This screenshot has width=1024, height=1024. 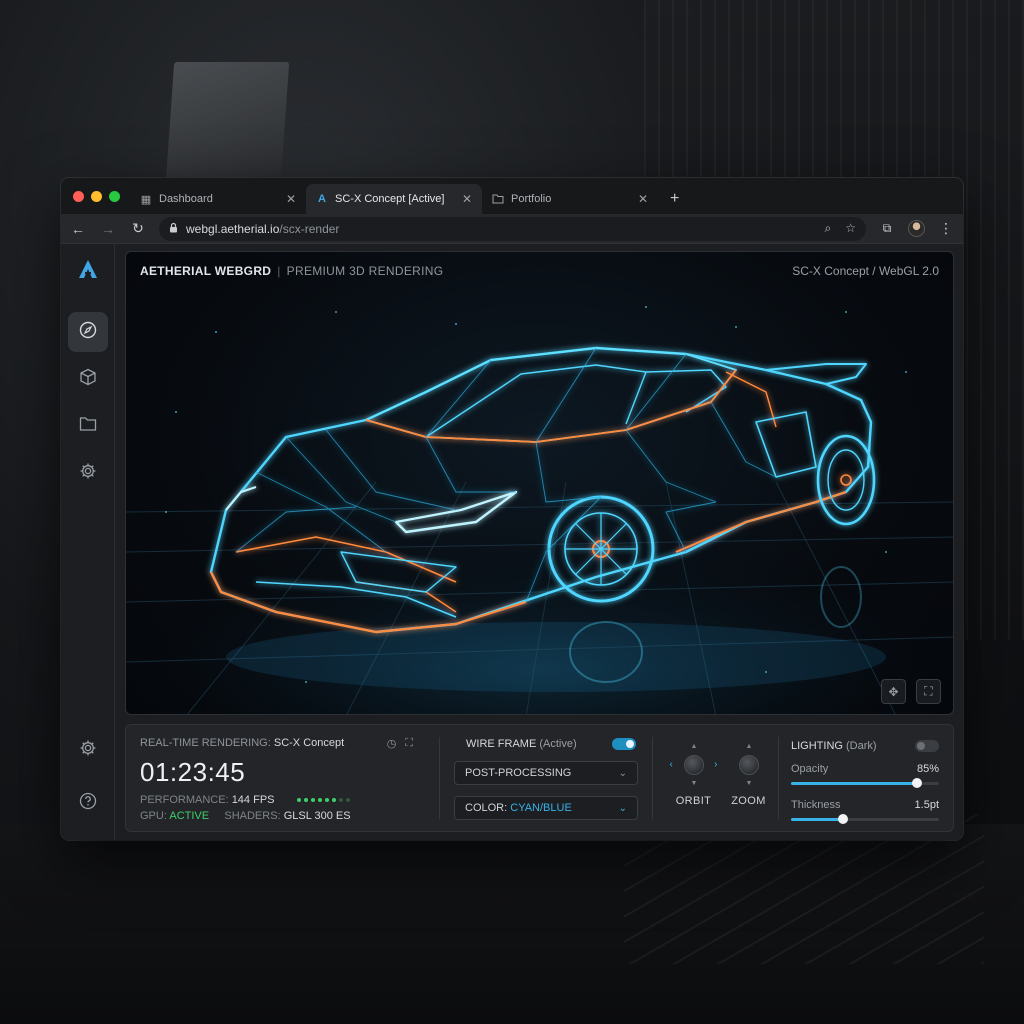 What do you see at coordinates (409, 743) in the screenshot?
I see `expand-icon: ⛶` at bounding box center [409, 743].